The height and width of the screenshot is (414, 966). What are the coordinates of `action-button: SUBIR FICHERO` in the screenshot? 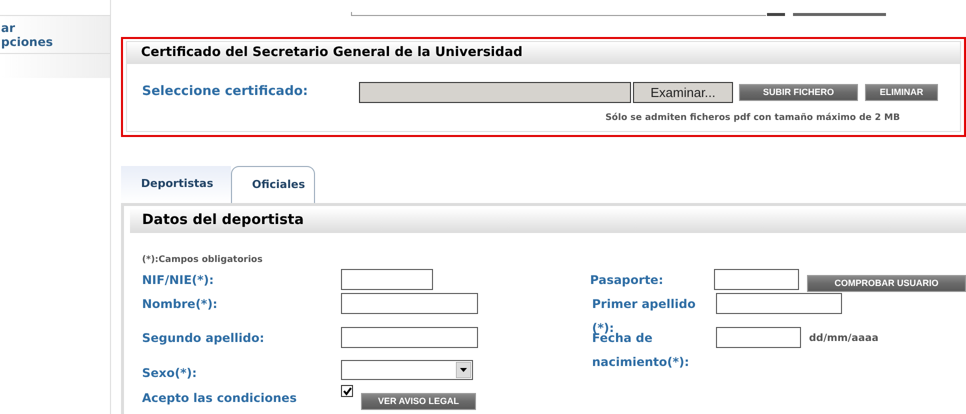 It's located at (798, 92).